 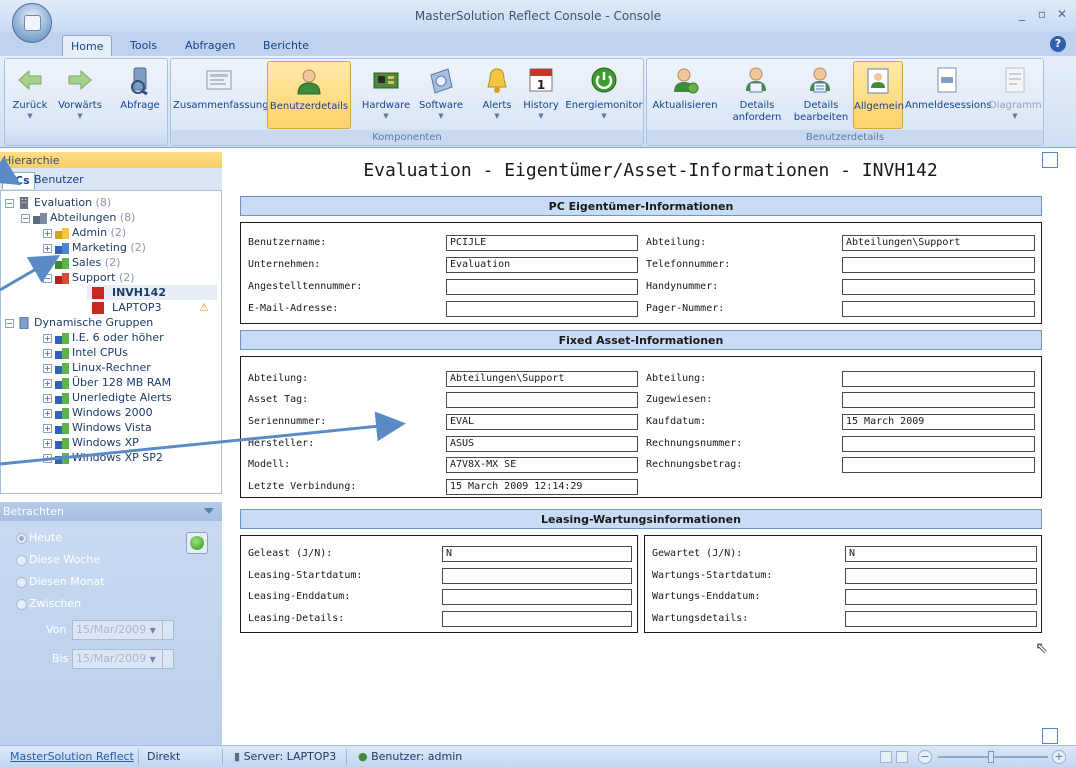 What do you see at coordinates (542, 444) in the screenshot?
I see `manufacturer-field: ASUS` at bounding box center [542, 444].